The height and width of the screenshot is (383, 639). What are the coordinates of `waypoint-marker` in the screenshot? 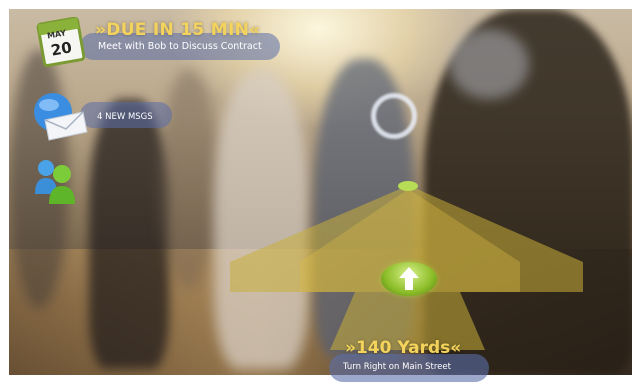 It's located at (408, 186).